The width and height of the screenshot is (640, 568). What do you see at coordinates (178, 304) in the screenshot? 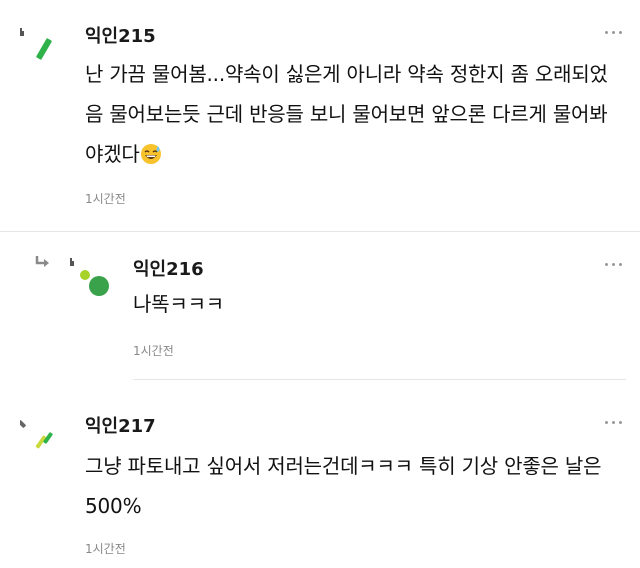
I see `comment-text: 나똑ㅋㅋㅋ` at bounding box center [178, 304].